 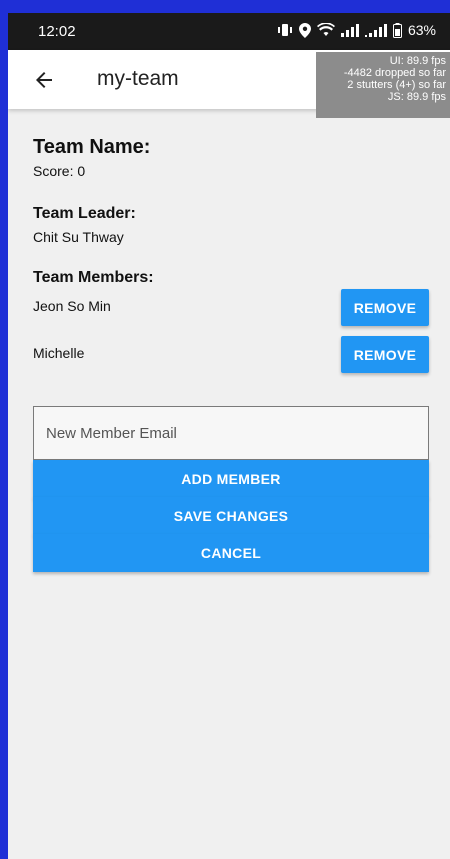 I want to click on perf-line: 2 stutters (4+) so far, so click(x=396, y=85).